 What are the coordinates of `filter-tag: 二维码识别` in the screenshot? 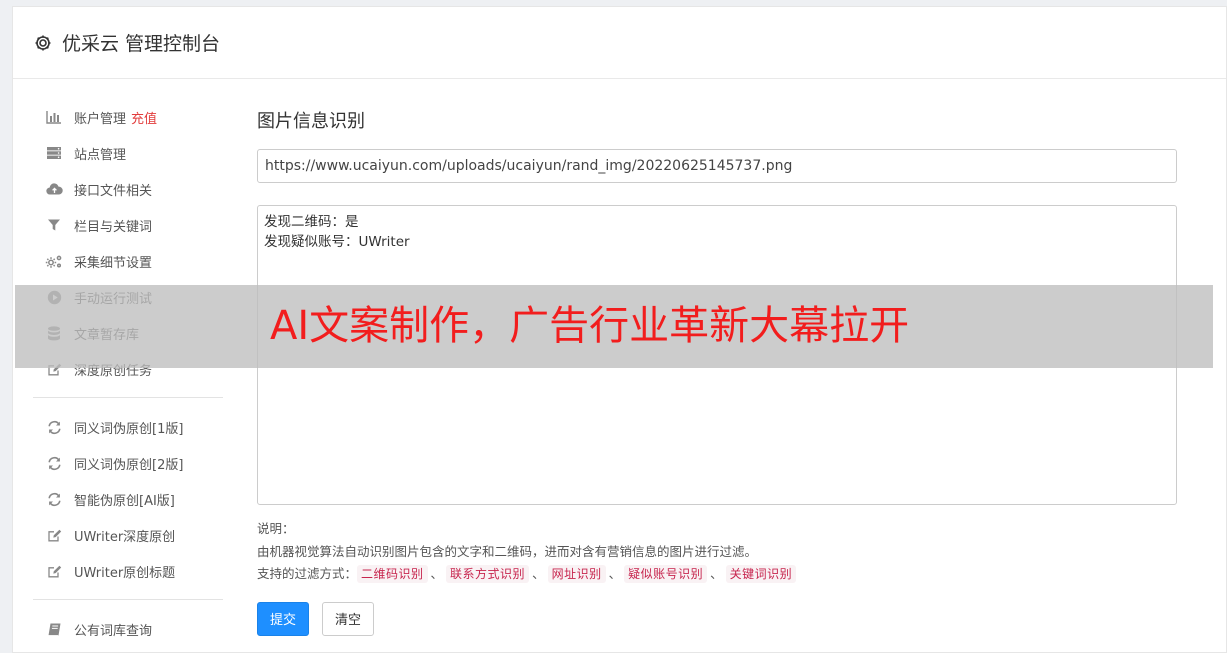 It's located at (392, 574).